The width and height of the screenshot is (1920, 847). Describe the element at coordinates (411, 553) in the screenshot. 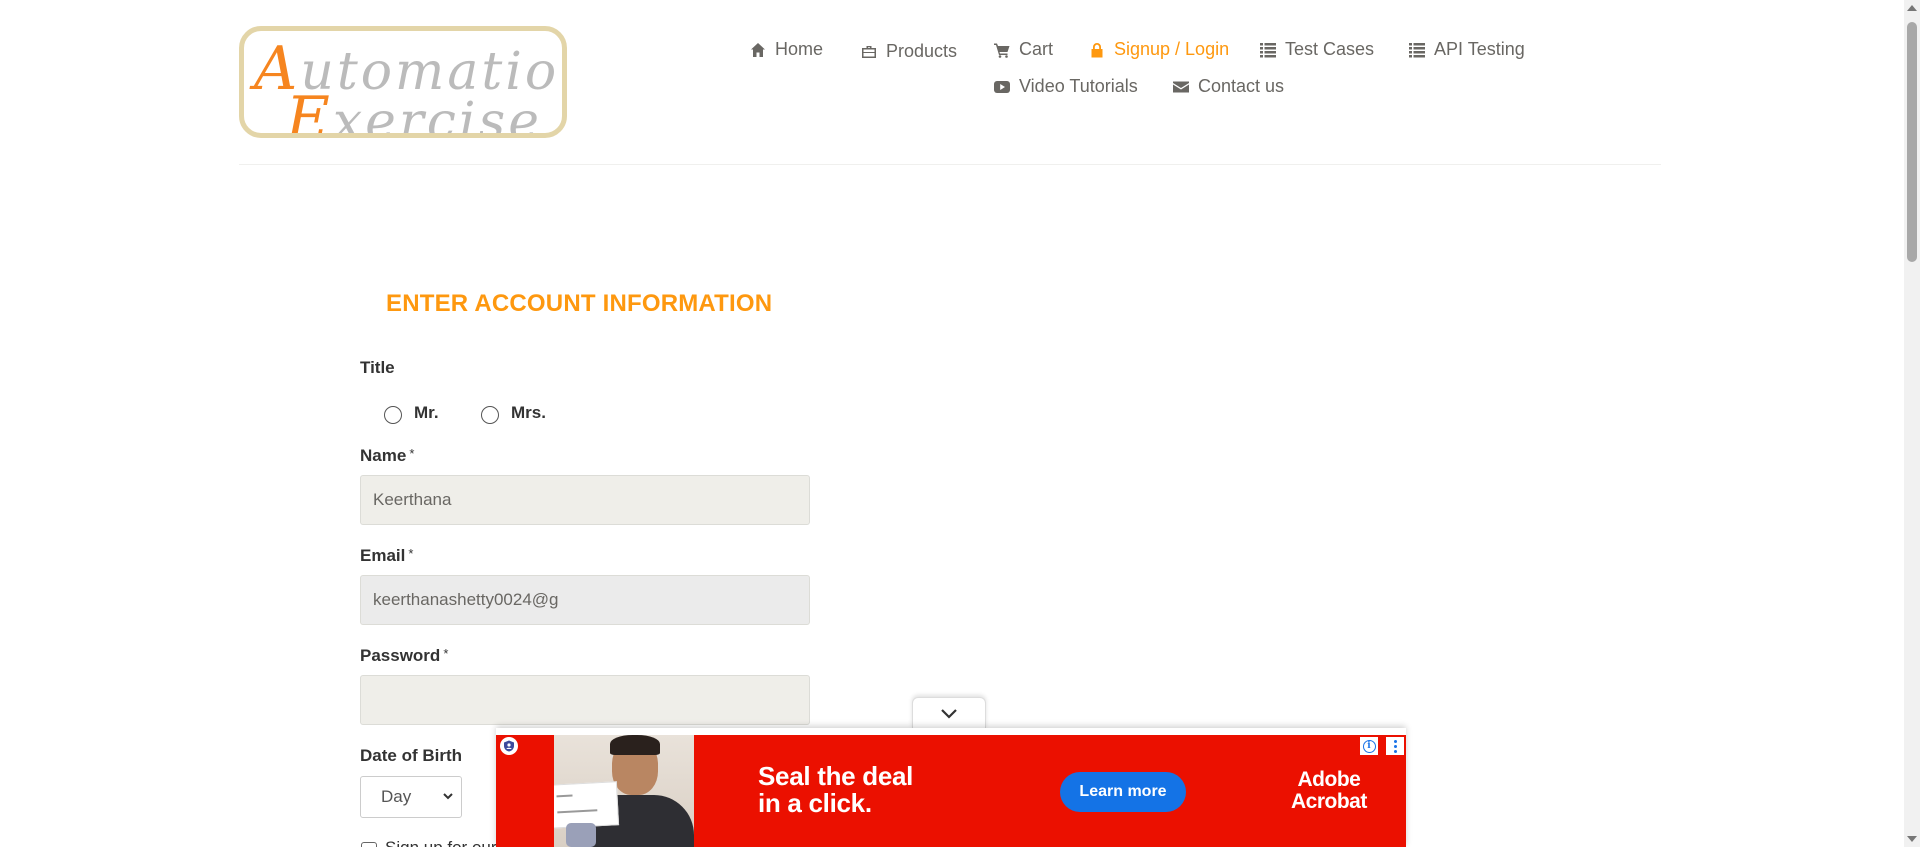

I see `email-required-mark: *` at that location.